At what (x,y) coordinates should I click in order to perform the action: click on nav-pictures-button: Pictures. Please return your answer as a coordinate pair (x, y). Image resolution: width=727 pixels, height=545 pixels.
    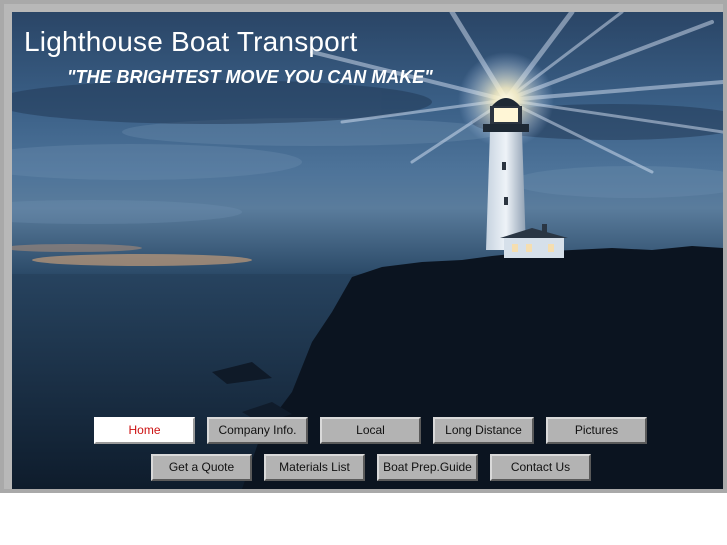
    Looking at the image, I should click on (596, 430).